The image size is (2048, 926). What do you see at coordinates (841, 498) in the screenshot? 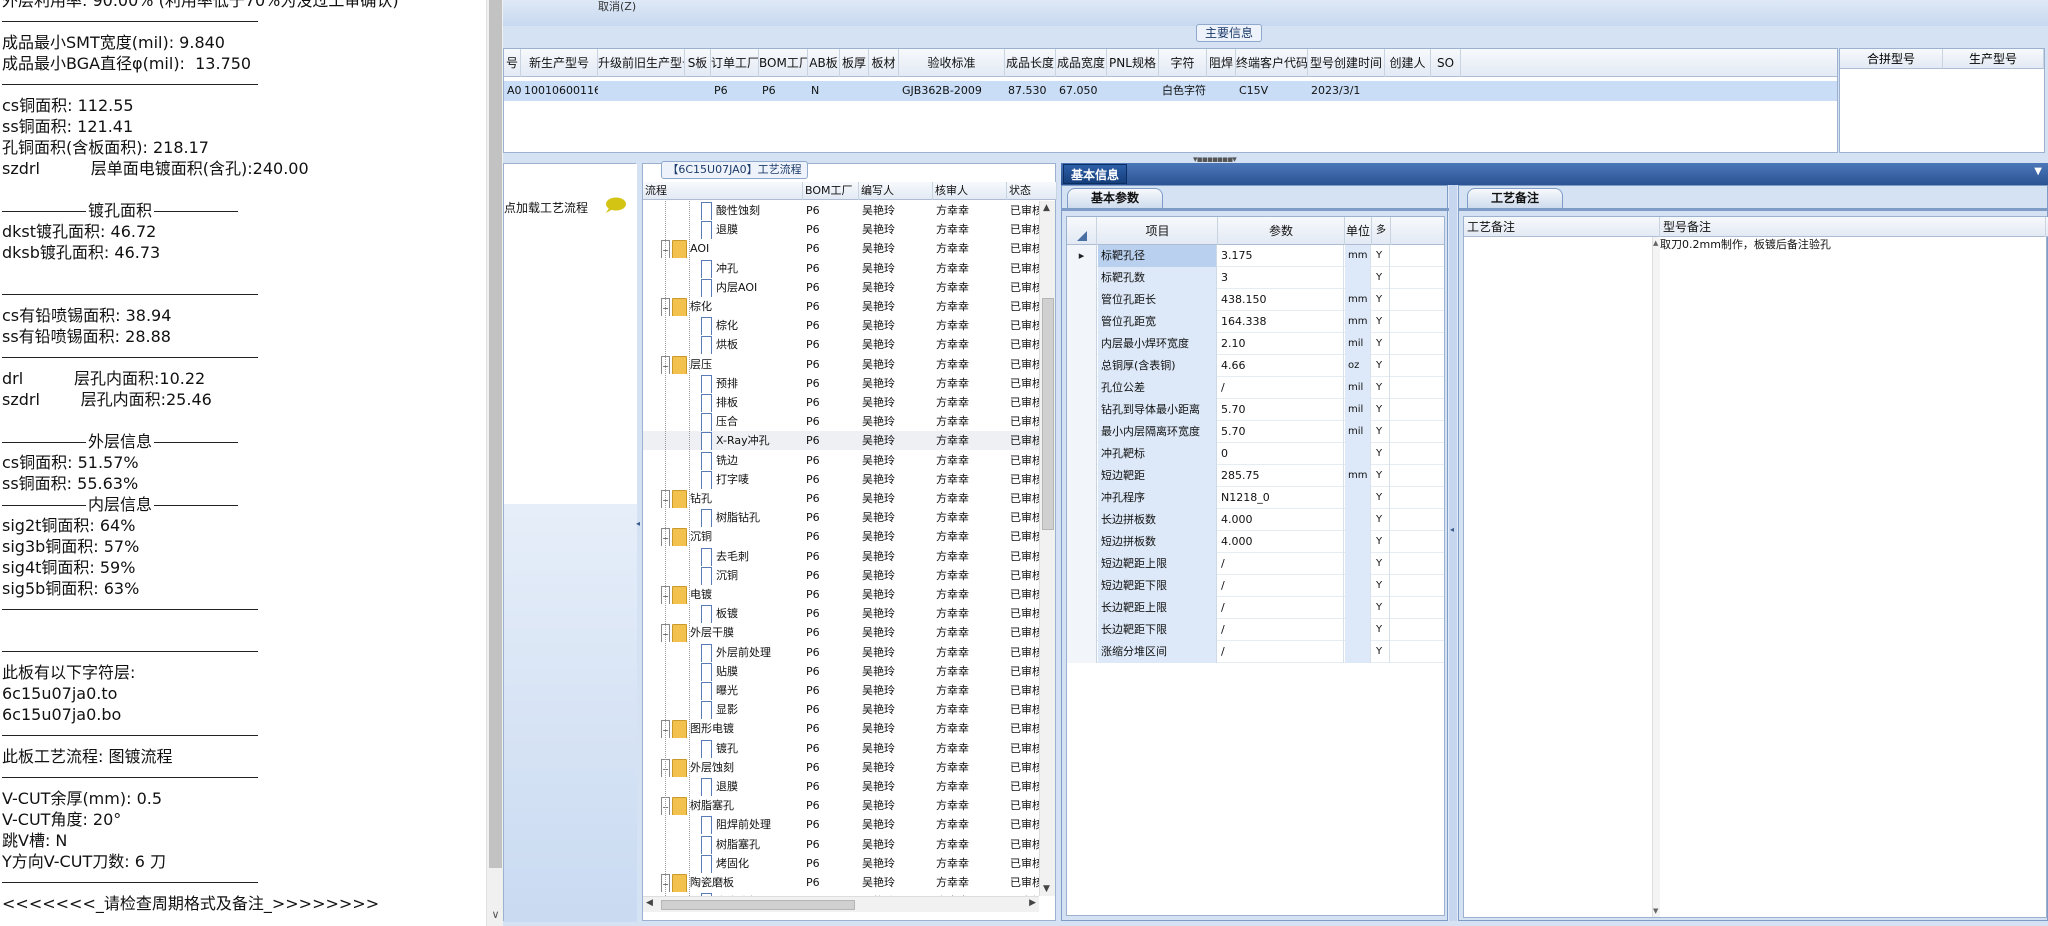
I see `tree-row: − 钻孔 P6 吴艳玲 方幸幸 已审核` at bounding box center [841, 498].